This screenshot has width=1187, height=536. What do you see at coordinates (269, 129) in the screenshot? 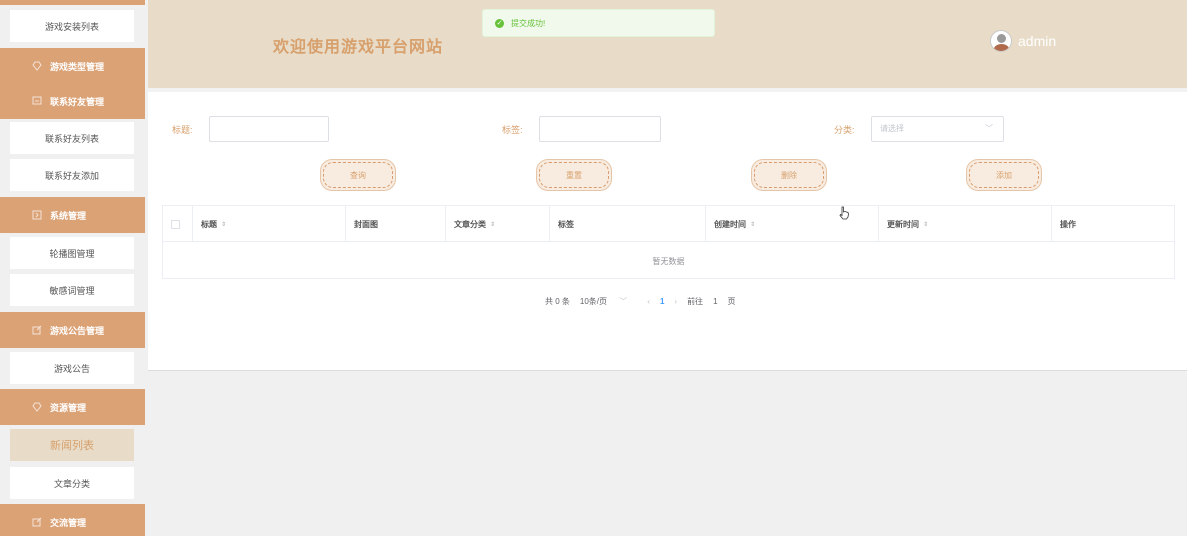
I see `title-input` at bounding box center [269, 129].